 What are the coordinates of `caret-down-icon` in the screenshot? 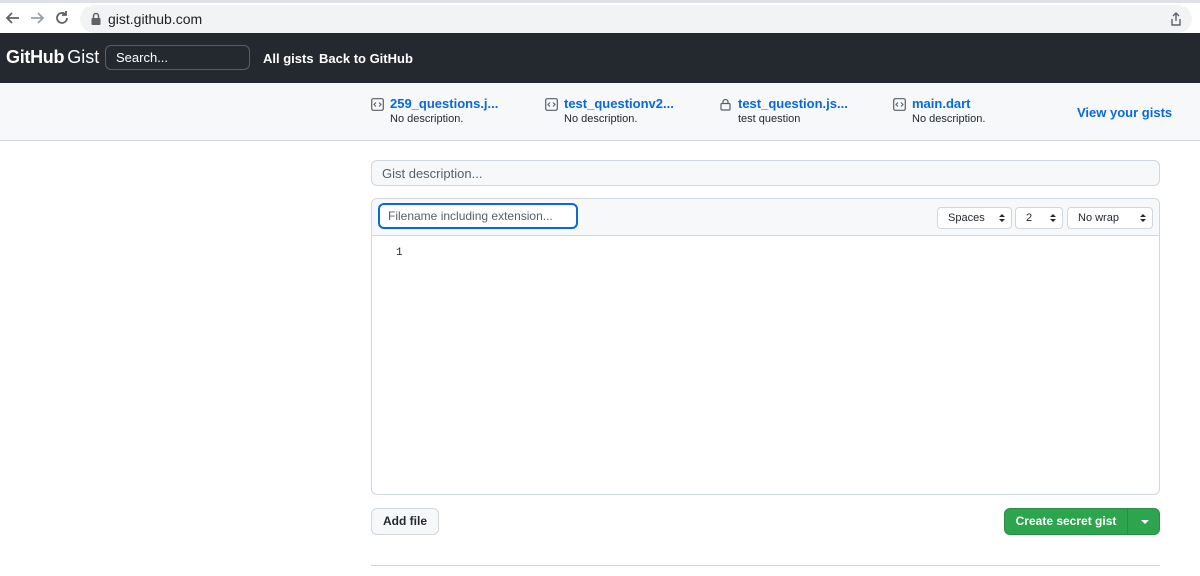 It's located at (1145, 522).